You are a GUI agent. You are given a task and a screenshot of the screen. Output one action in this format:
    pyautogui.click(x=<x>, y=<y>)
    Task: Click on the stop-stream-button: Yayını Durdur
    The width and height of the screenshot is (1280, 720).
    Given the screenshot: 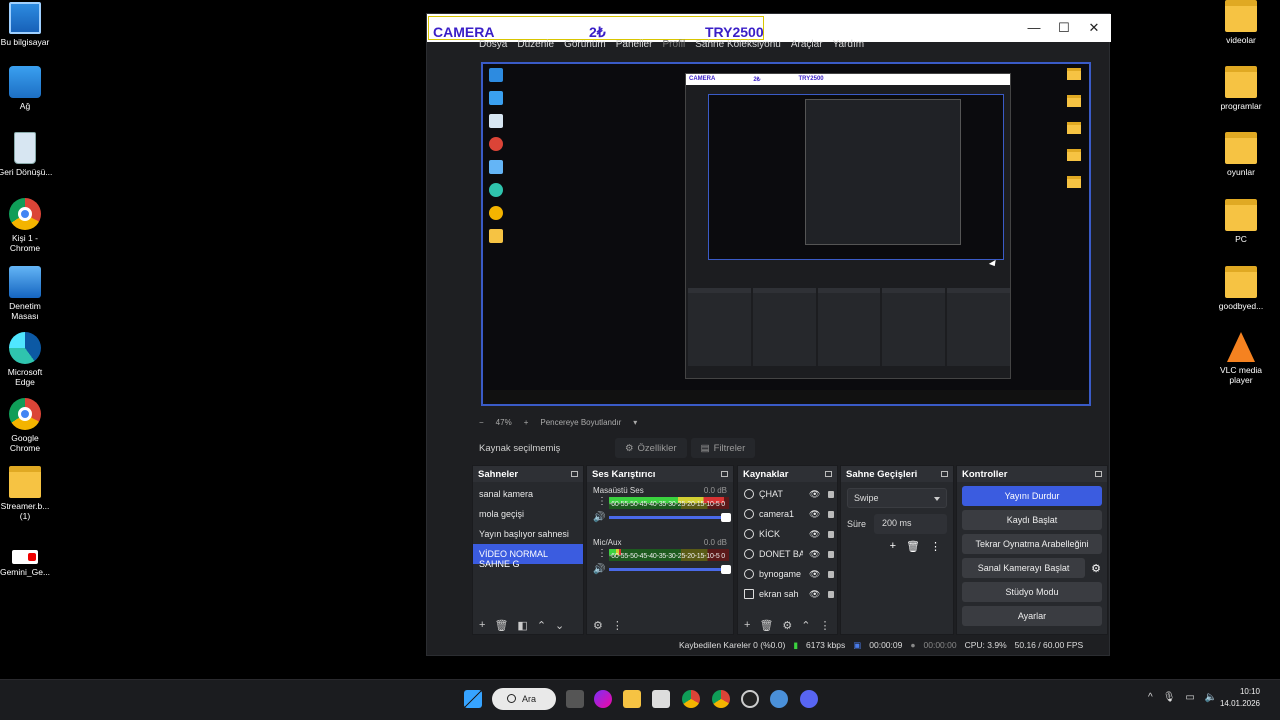 What is the action you would take?
    pyautogui.click(x=1032, y=496)
    